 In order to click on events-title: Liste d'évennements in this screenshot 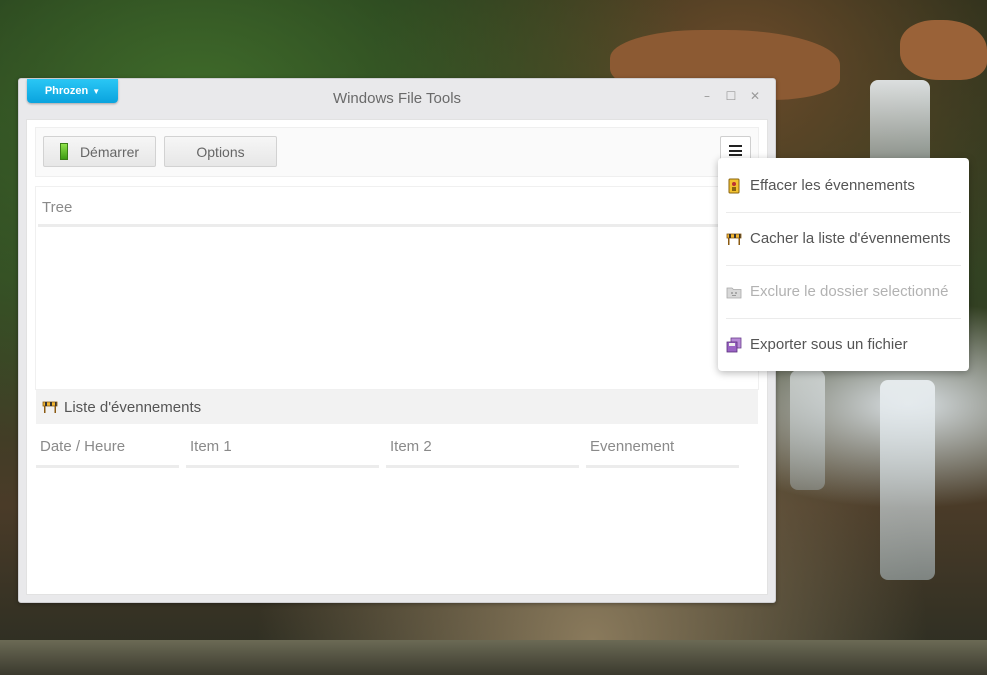, I will do `click(133, 407)`.